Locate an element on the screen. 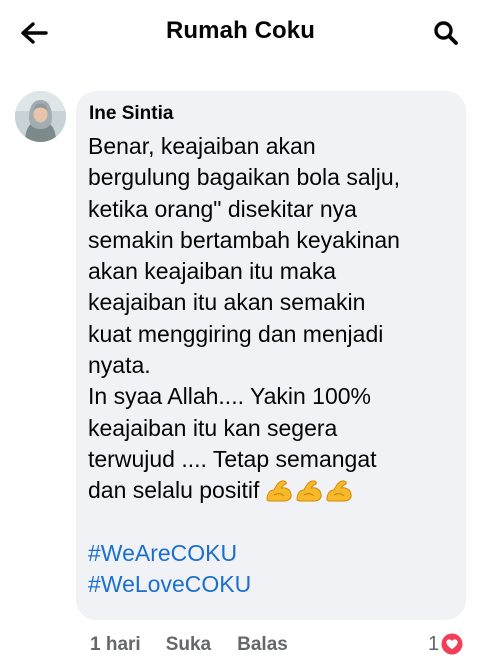 This screenshot has width=481, height=668. reply-button: Balas is located at coordinates (262, 645).